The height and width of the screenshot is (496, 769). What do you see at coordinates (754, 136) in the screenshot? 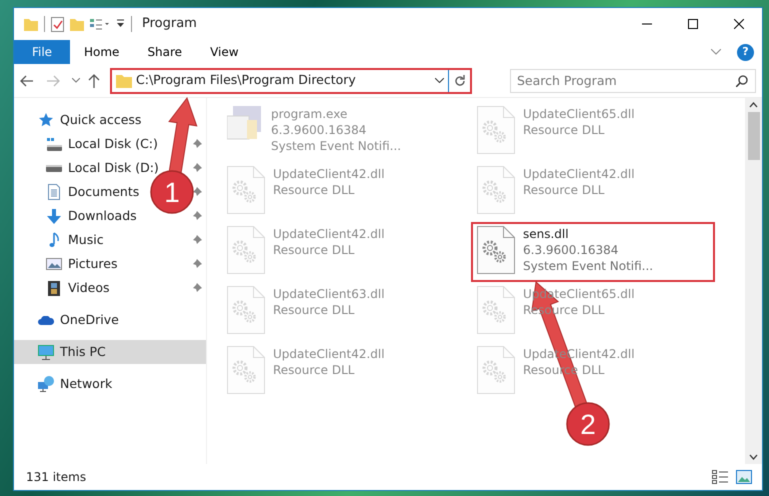
I see `scrollbar-thumb` at bounding box center [754, 136].